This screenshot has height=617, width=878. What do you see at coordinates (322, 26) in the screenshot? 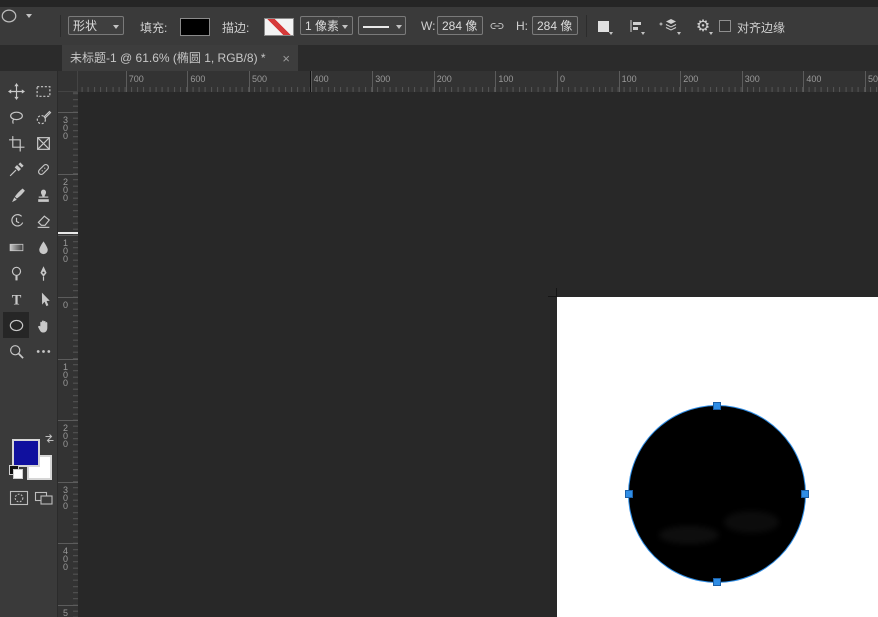
I see `stroke-width-value: 1 像素` at bounding box center [322, 26].